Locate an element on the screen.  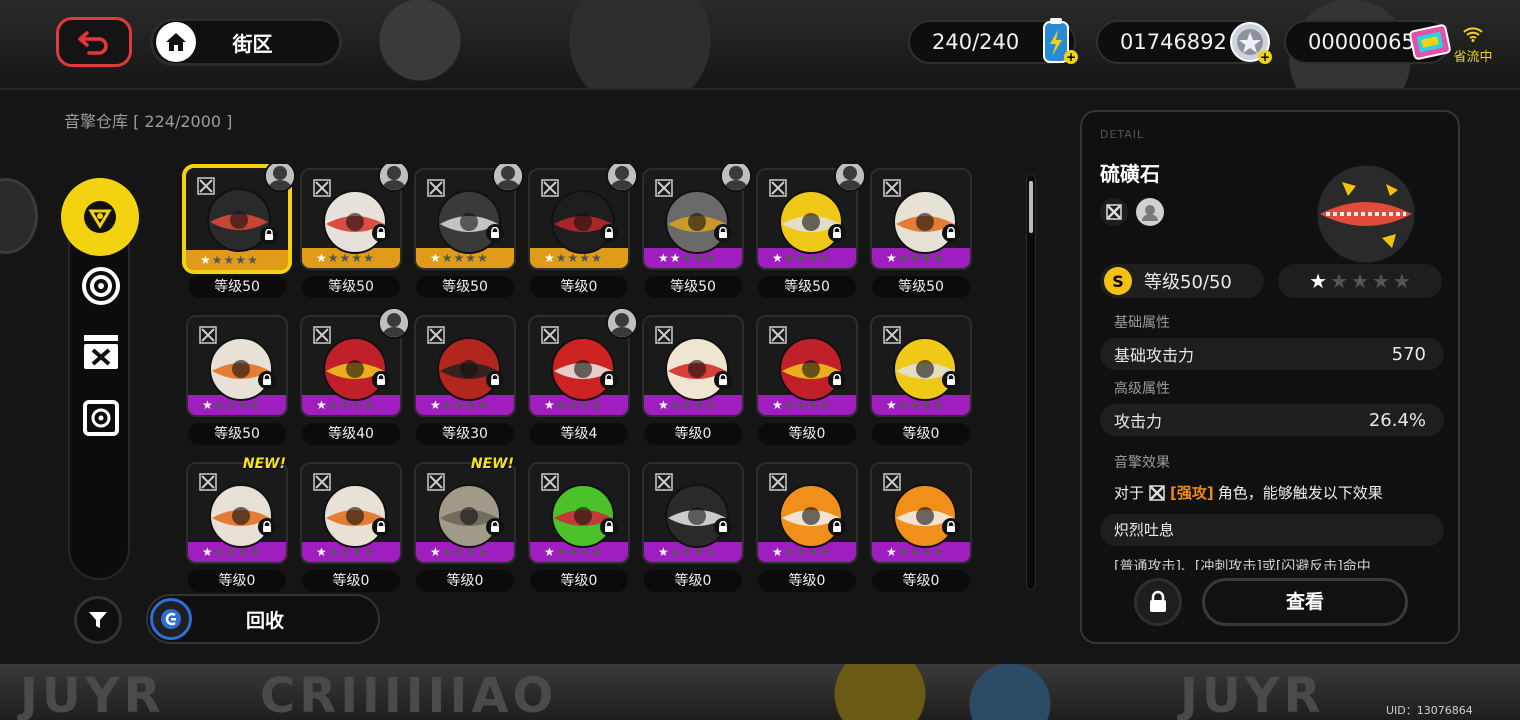
back-button is located at coordinates (94, 42).